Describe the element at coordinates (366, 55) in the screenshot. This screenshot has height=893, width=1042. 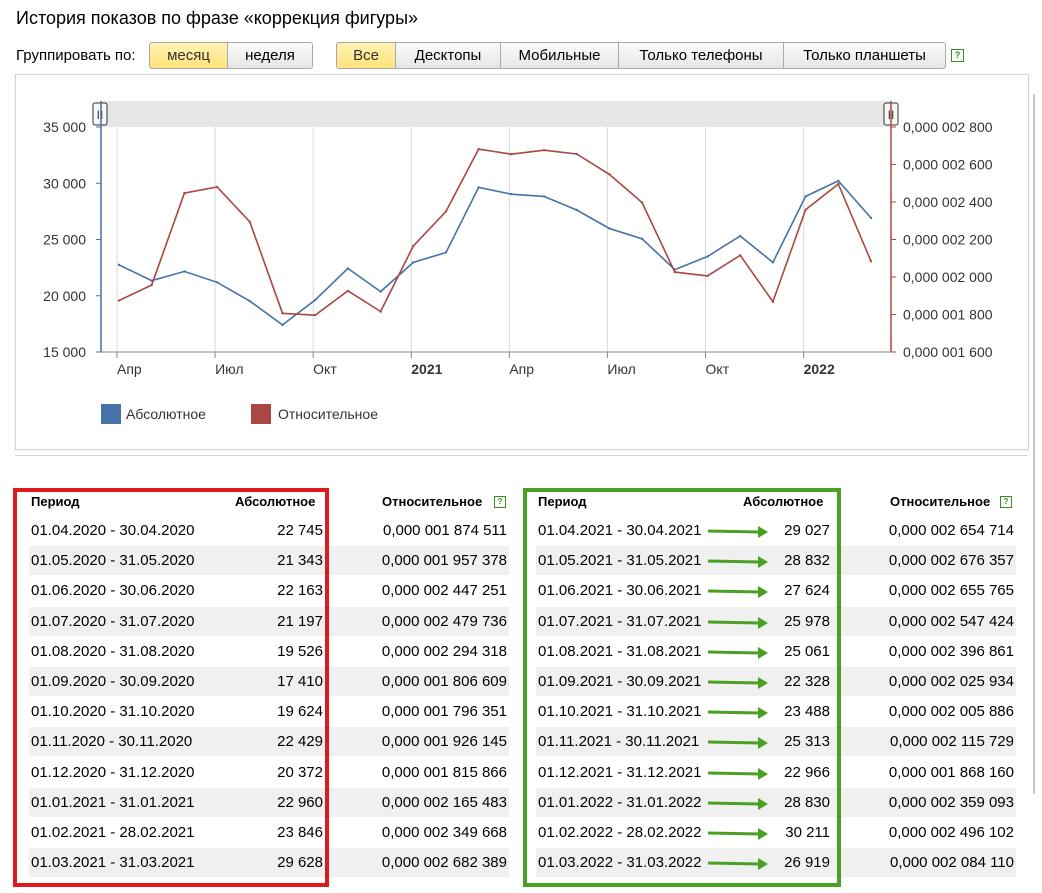
I see `tab-all: Все` at that location.